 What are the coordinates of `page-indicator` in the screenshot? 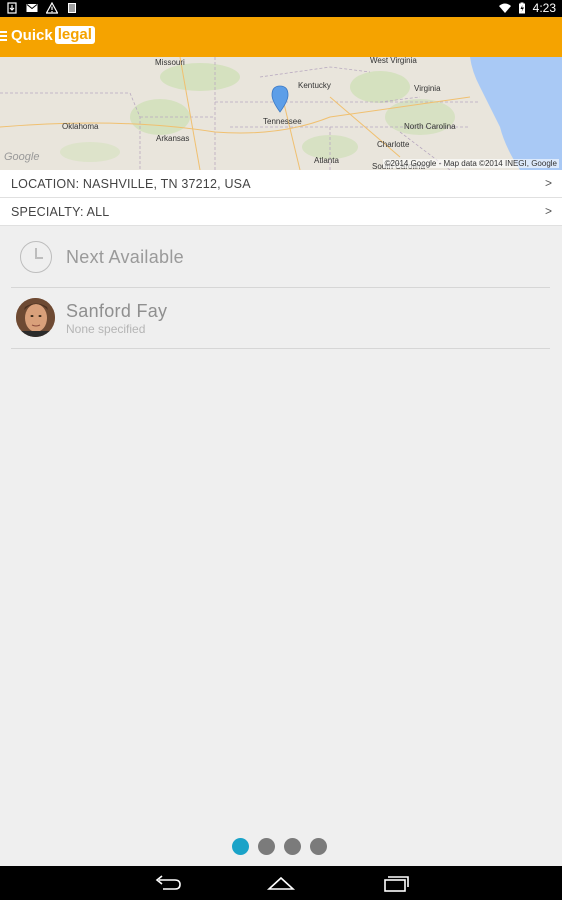 It's located at (279, 846).